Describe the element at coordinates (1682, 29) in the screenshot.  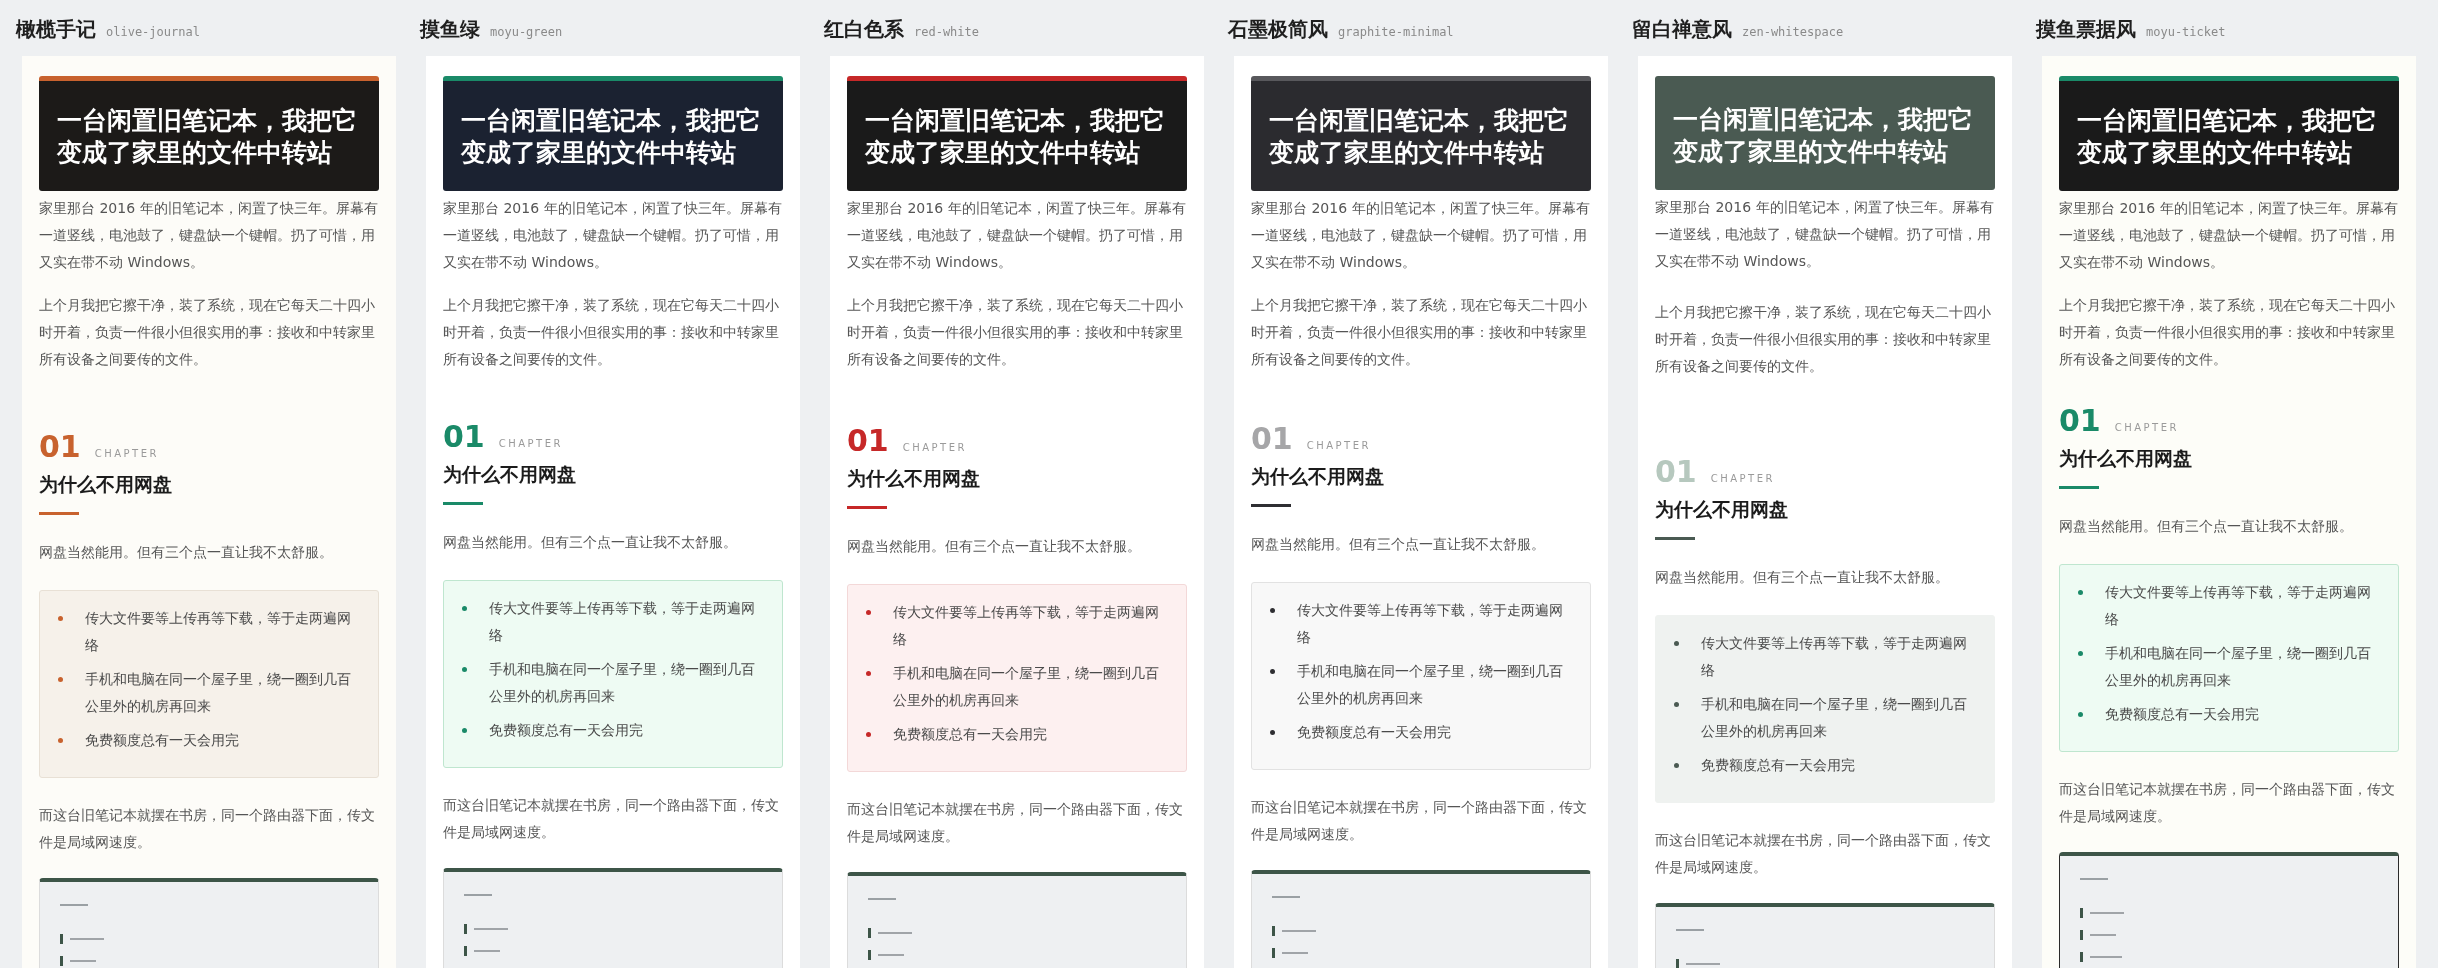
I see `theme-name: 留白禅意风` at that location.